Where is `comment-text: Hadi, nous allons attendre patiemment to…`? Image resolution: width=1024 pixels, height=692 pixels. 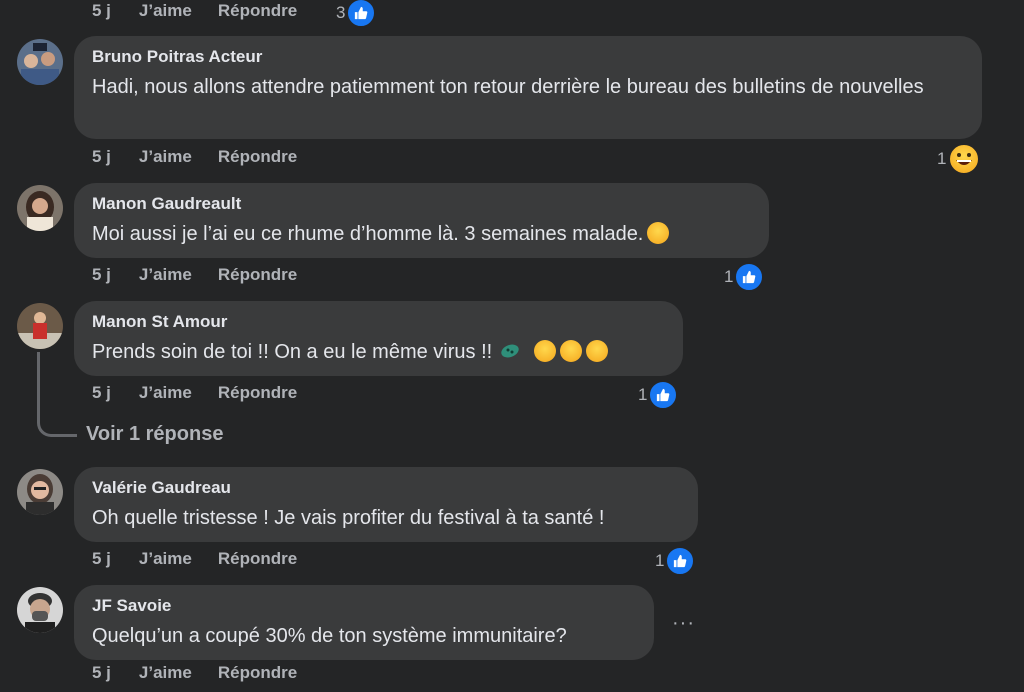 comment-text: Hadi, nous allons attendre patiemment to… is located at coordinates (508, 87).